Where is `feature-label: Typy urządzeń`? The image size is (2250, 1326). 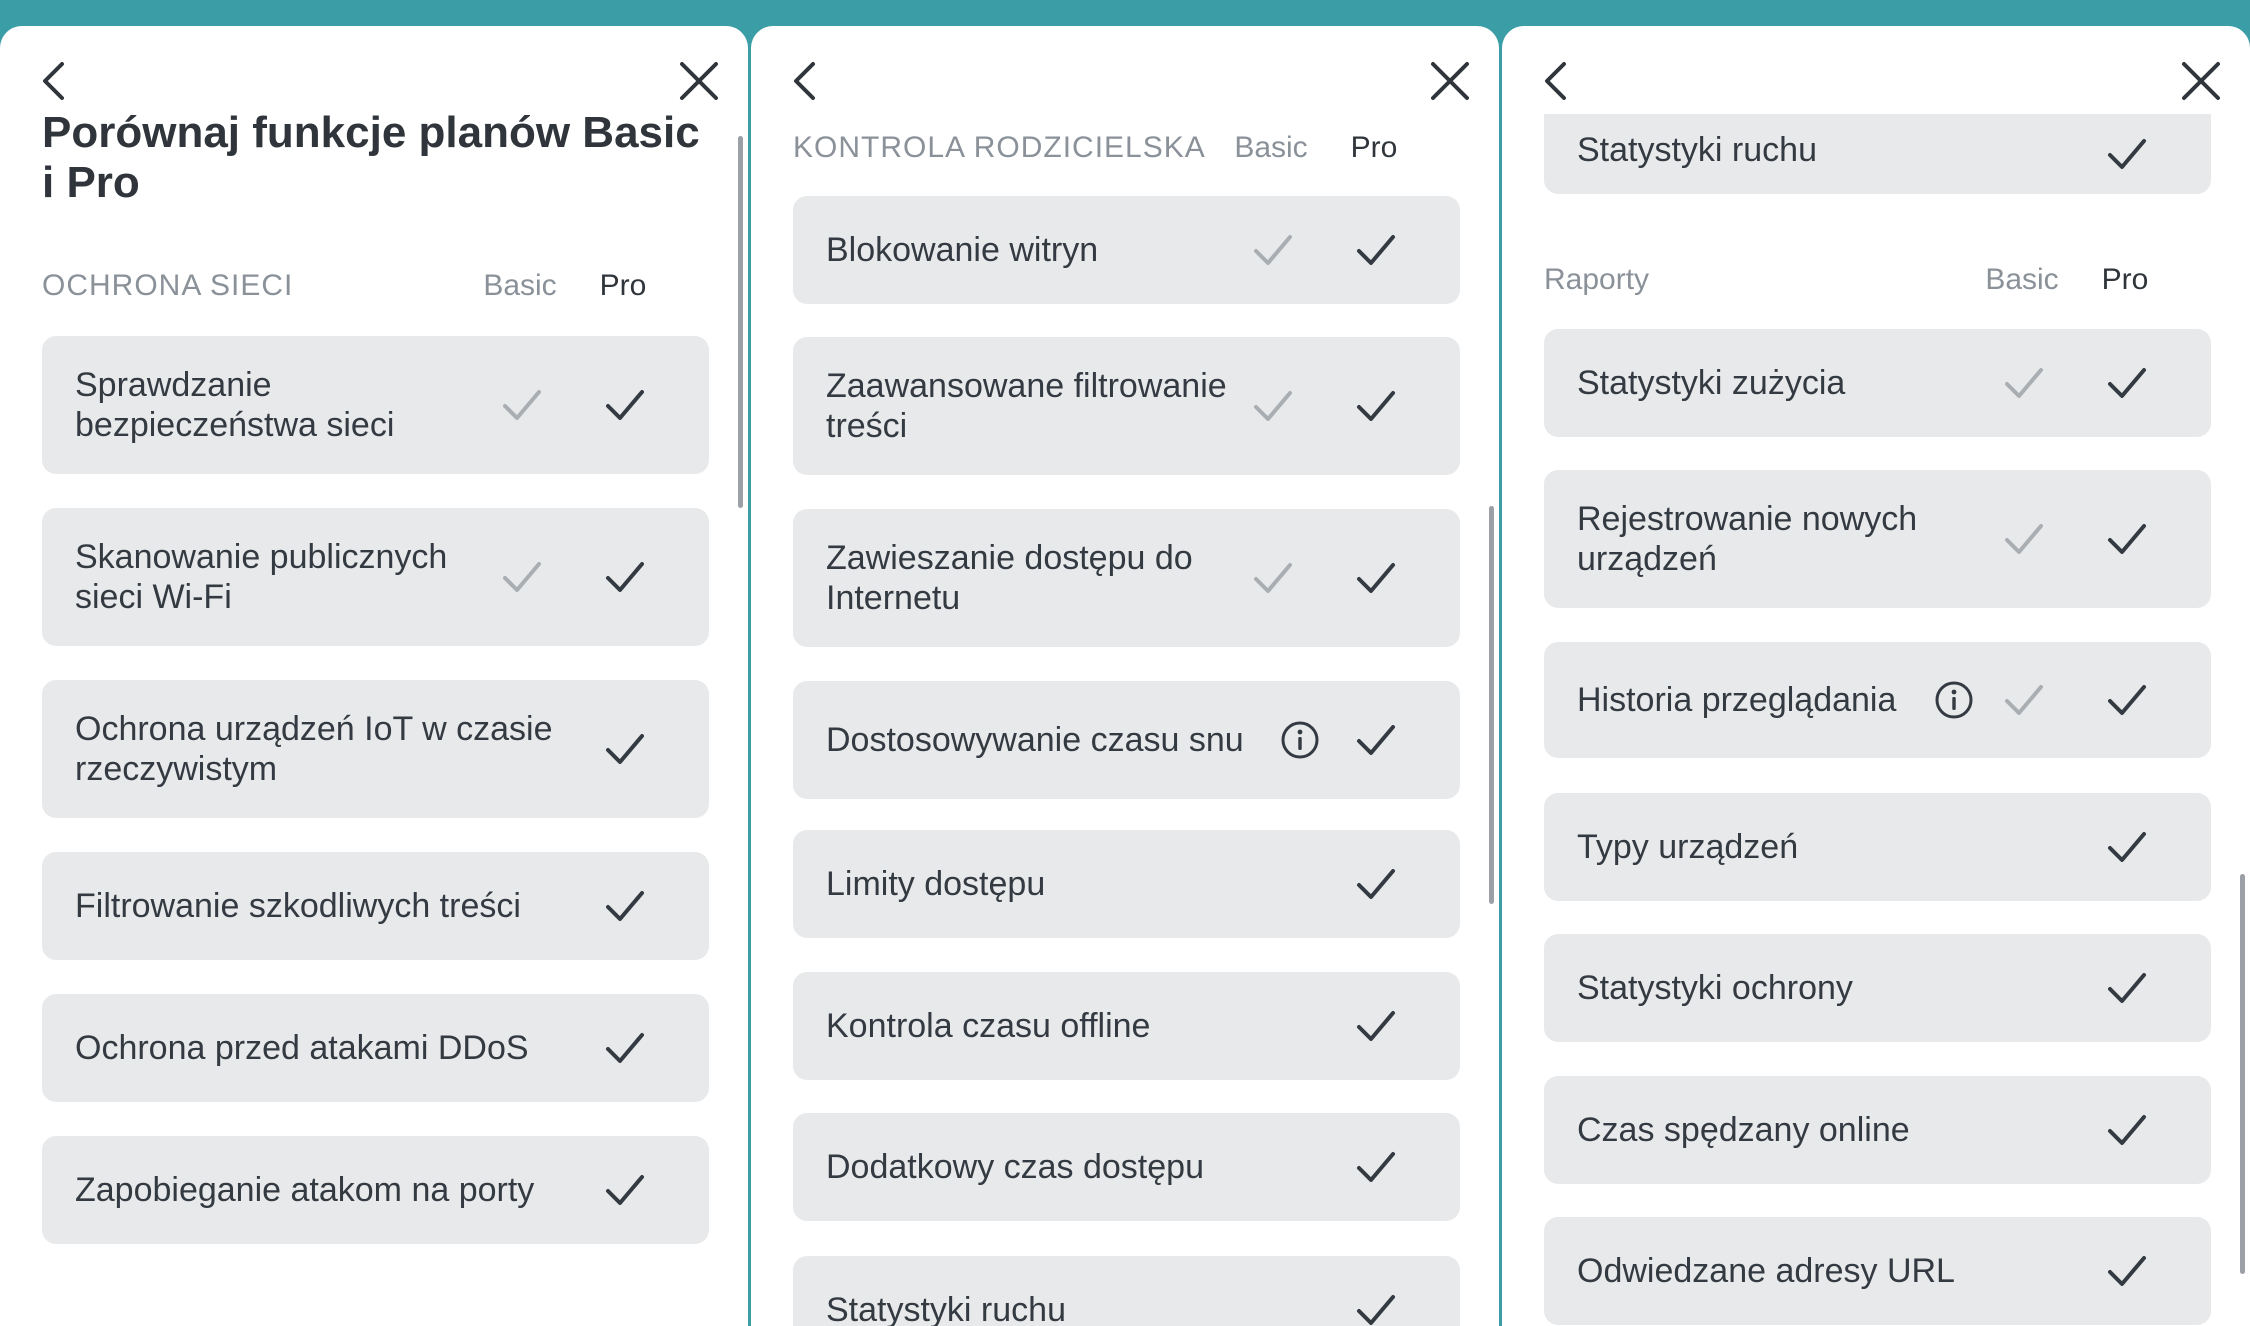 feature-label: Typy urządzeń is located at coordinates (1688, 847).